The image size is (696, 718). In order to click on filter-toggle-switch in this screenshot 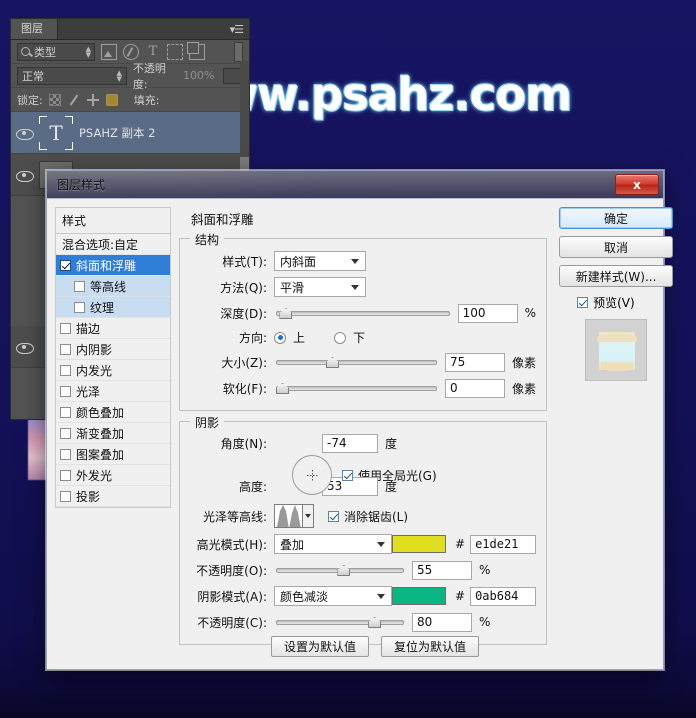, I will do `click(238, 51)`.